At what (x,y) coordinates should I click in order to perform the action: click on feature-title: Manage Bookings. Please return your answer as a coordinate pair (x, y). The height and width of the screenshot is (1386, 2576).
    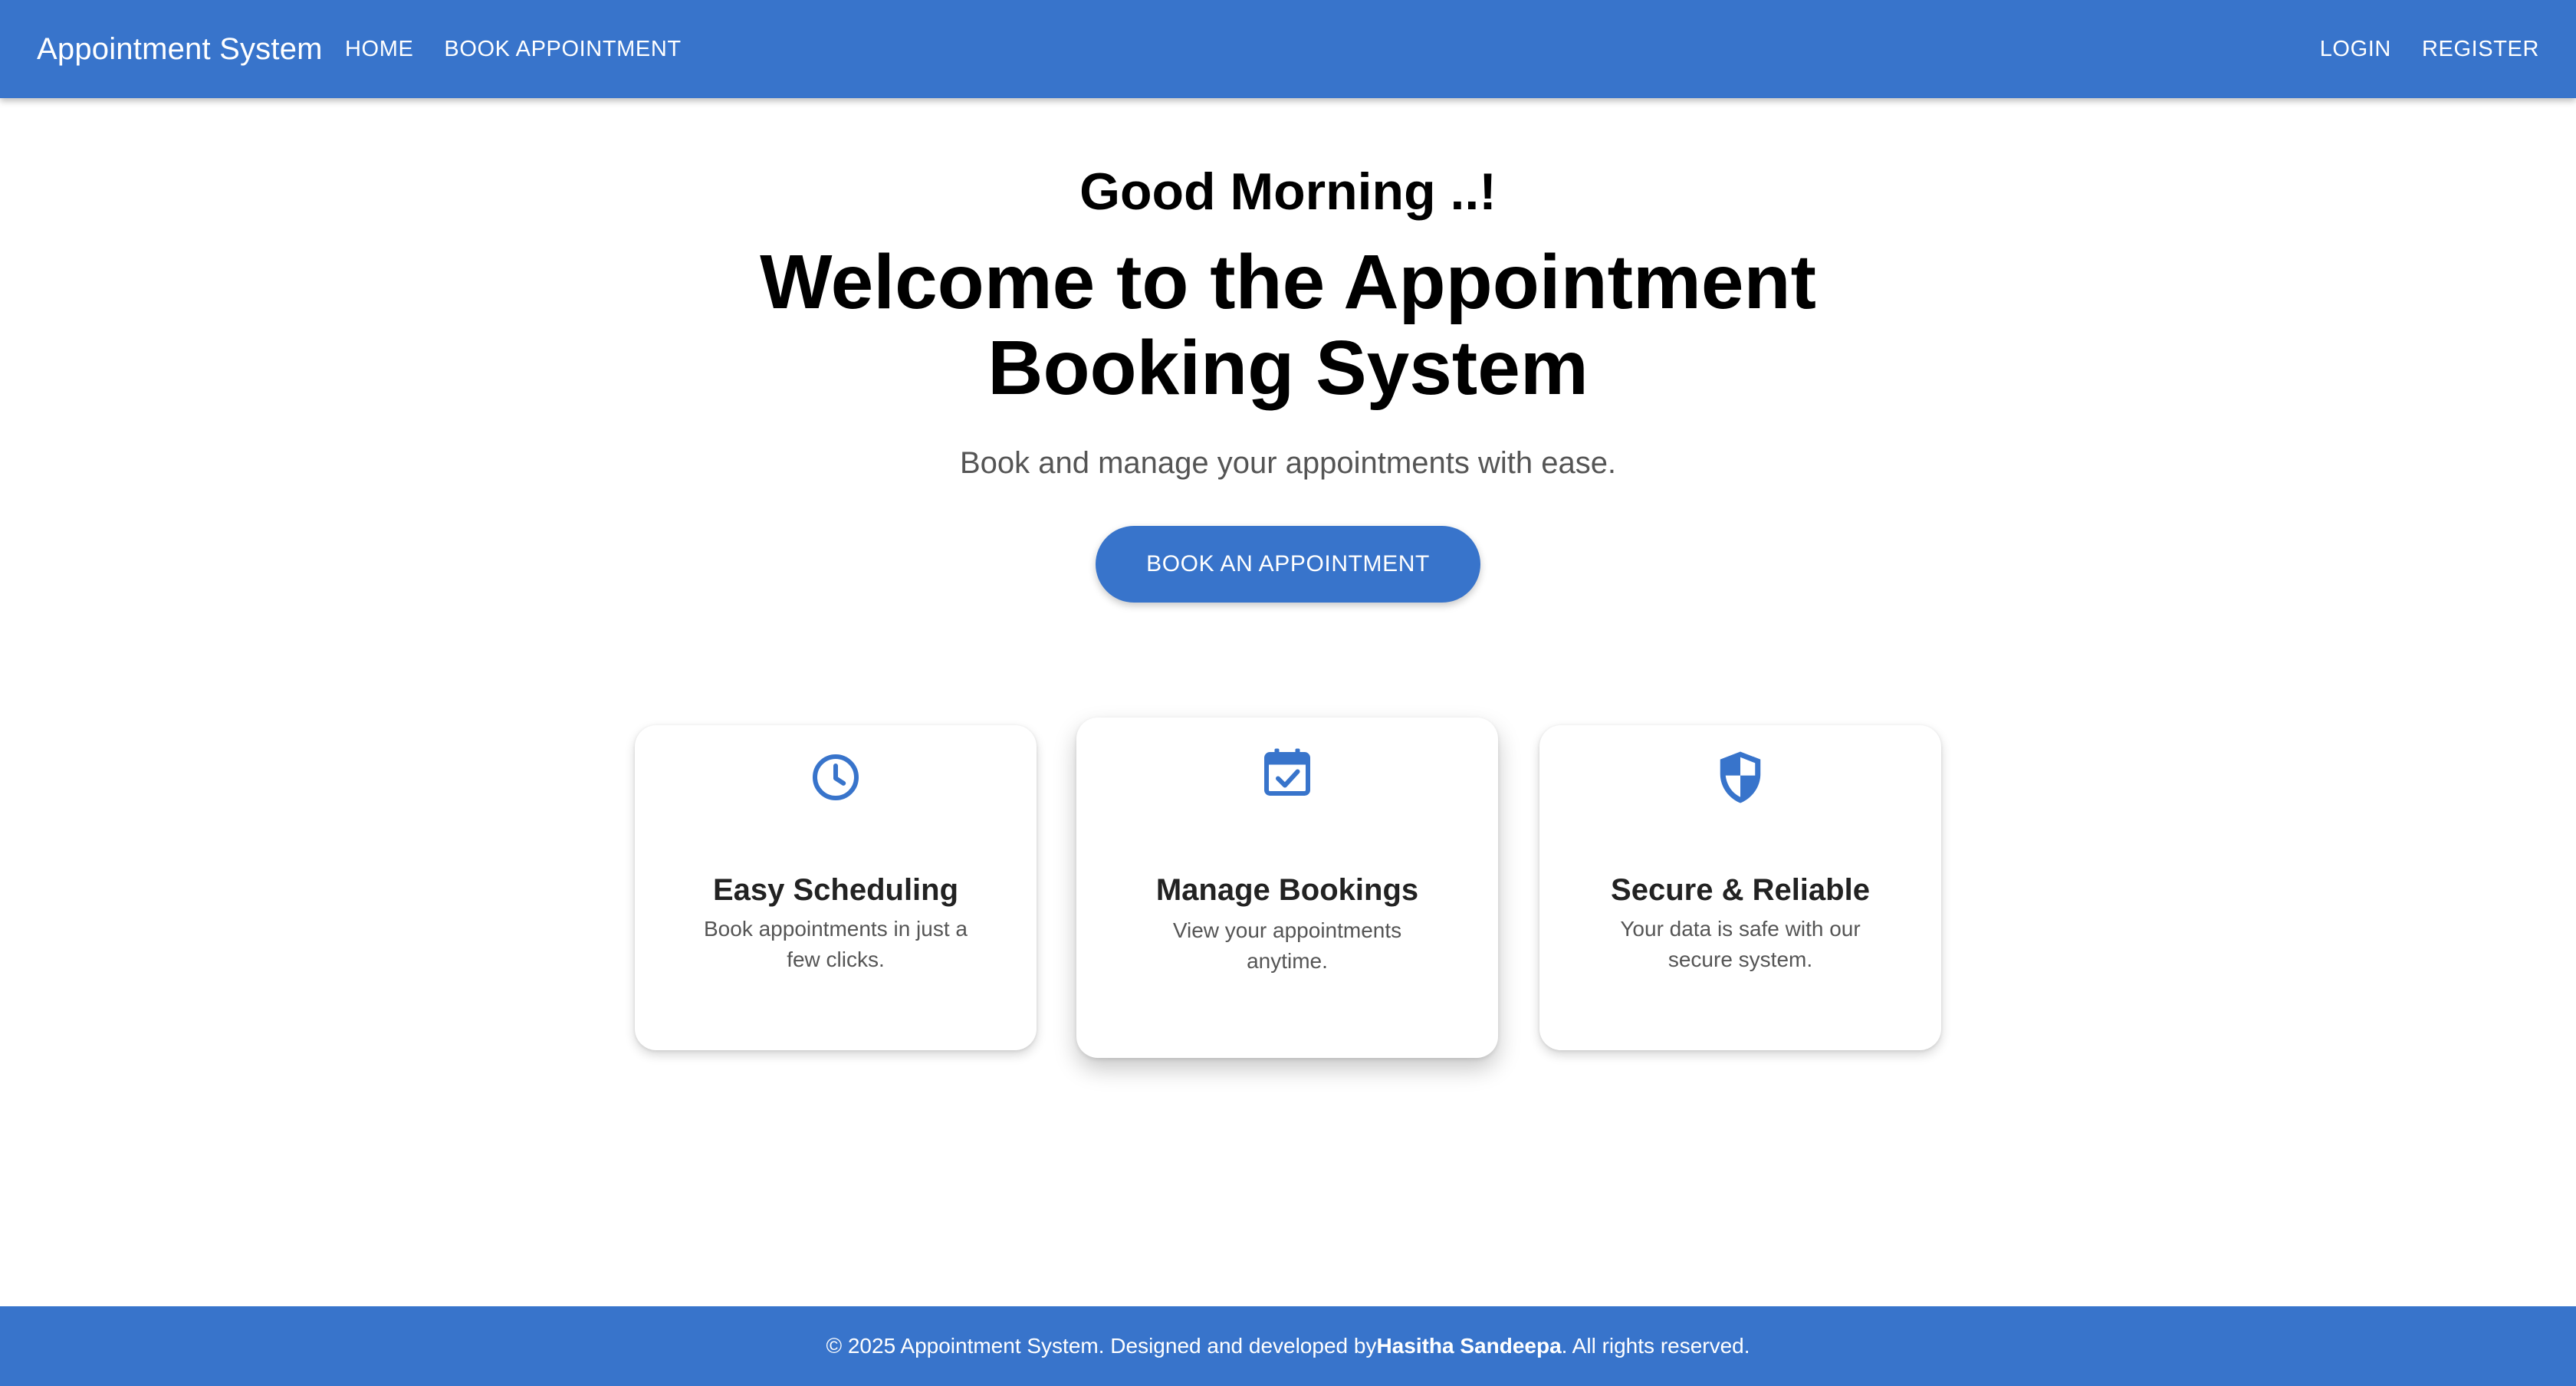
    Looking at the image, I should click on (1287, 890).